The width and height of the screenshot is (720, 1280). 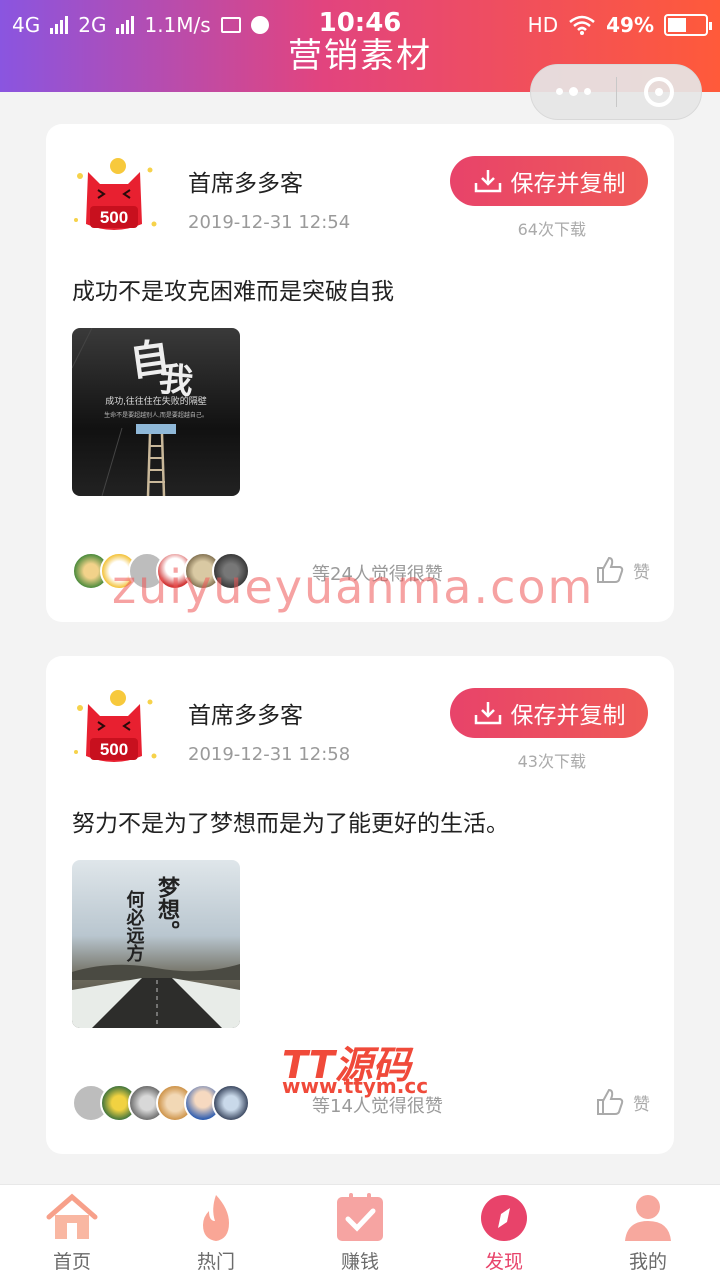 What do you see at coordinates (269, 222) in the screenshot?
I see `post-date: 2019-12-31 12:54` at bounding box center [269, 222].